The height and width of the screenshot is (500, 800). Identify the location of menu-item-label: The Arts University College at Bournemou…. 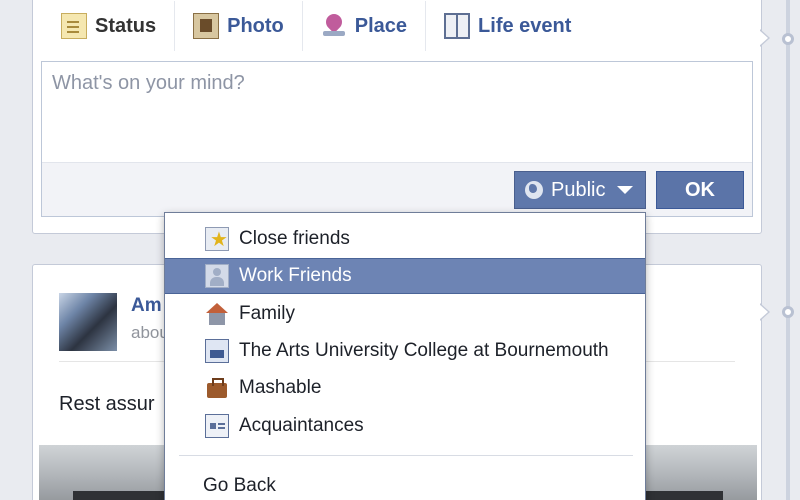
(424, 350).